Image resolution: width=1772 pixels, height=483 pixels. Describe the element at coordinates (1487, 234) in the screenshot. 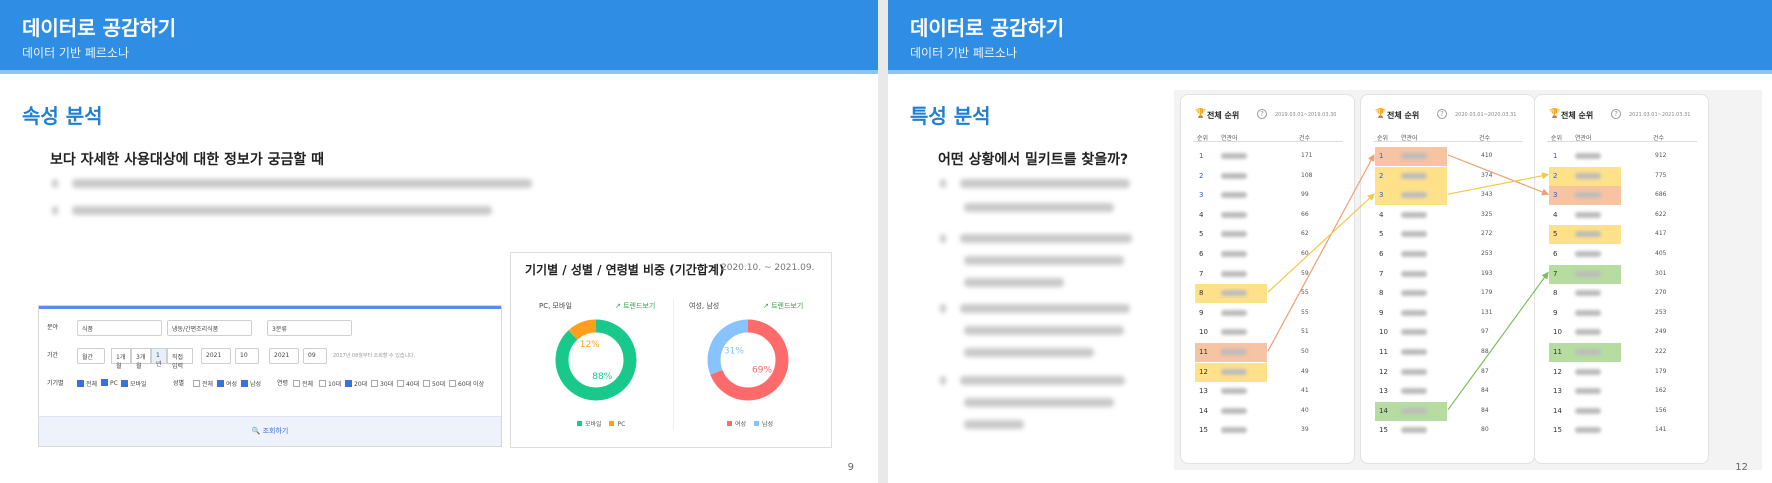

I see `rank-count: 272` at that location.